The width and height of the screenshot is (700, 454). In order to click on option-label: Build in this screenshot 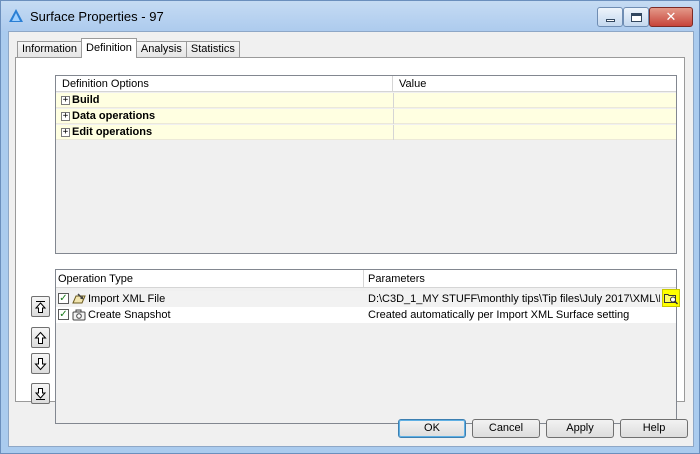, I will do `click(86, 100)`.